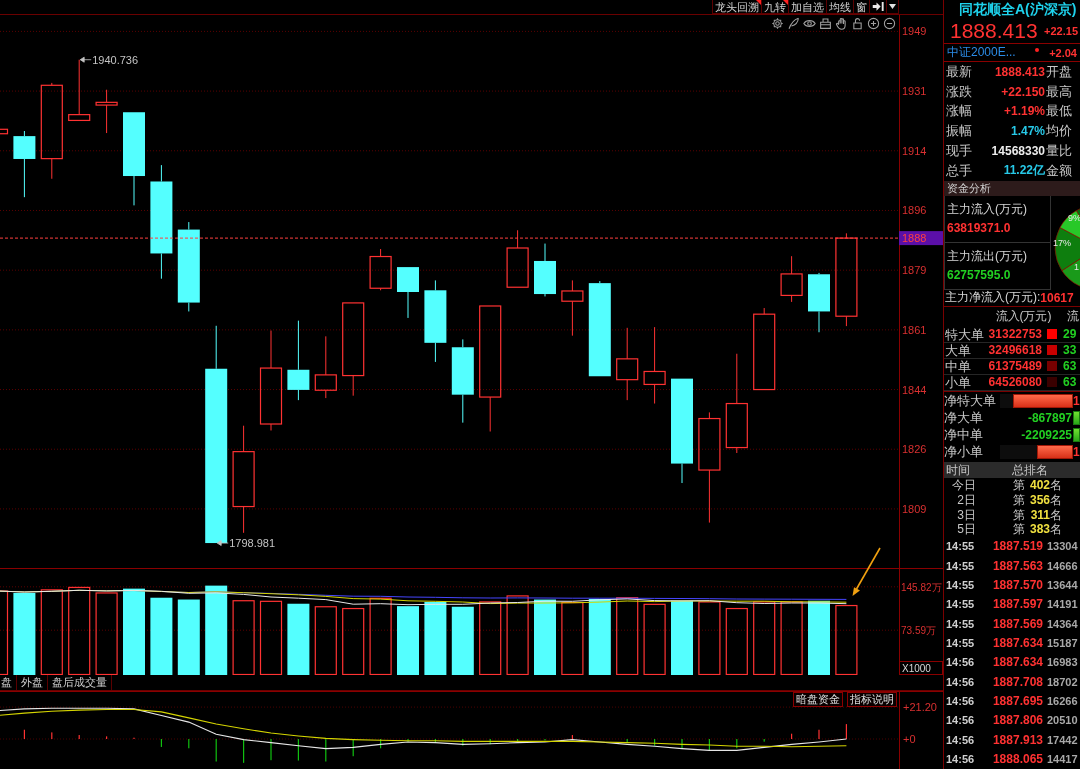 The height and width of the screenshot is (769, 1080). What do you see at coordinates (872, 699) in the screenshot?
I see `indicator-button: 指标说明` at bounding box center [872, 699].